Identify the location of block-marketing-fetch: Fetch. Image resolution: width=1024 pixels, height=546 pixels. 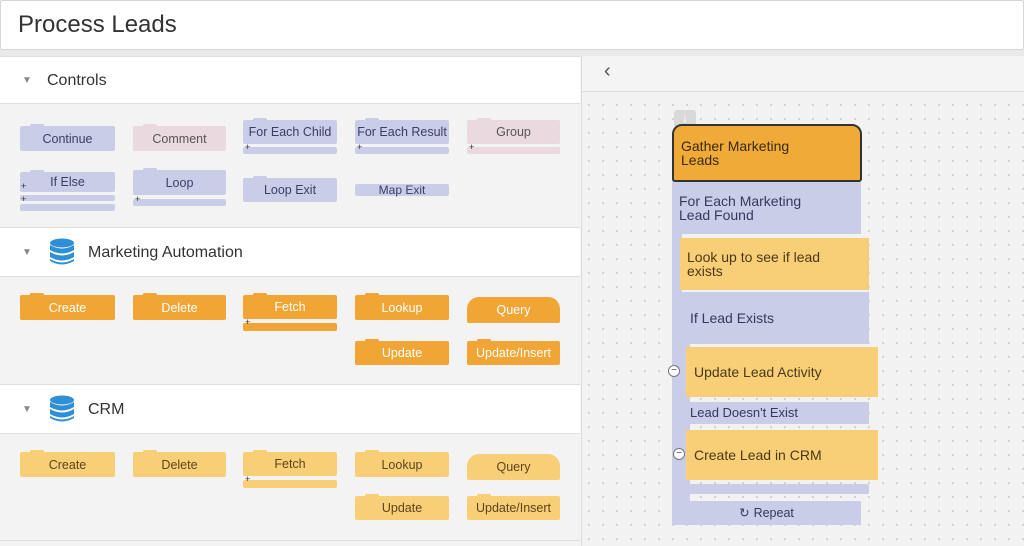
(290, 306).